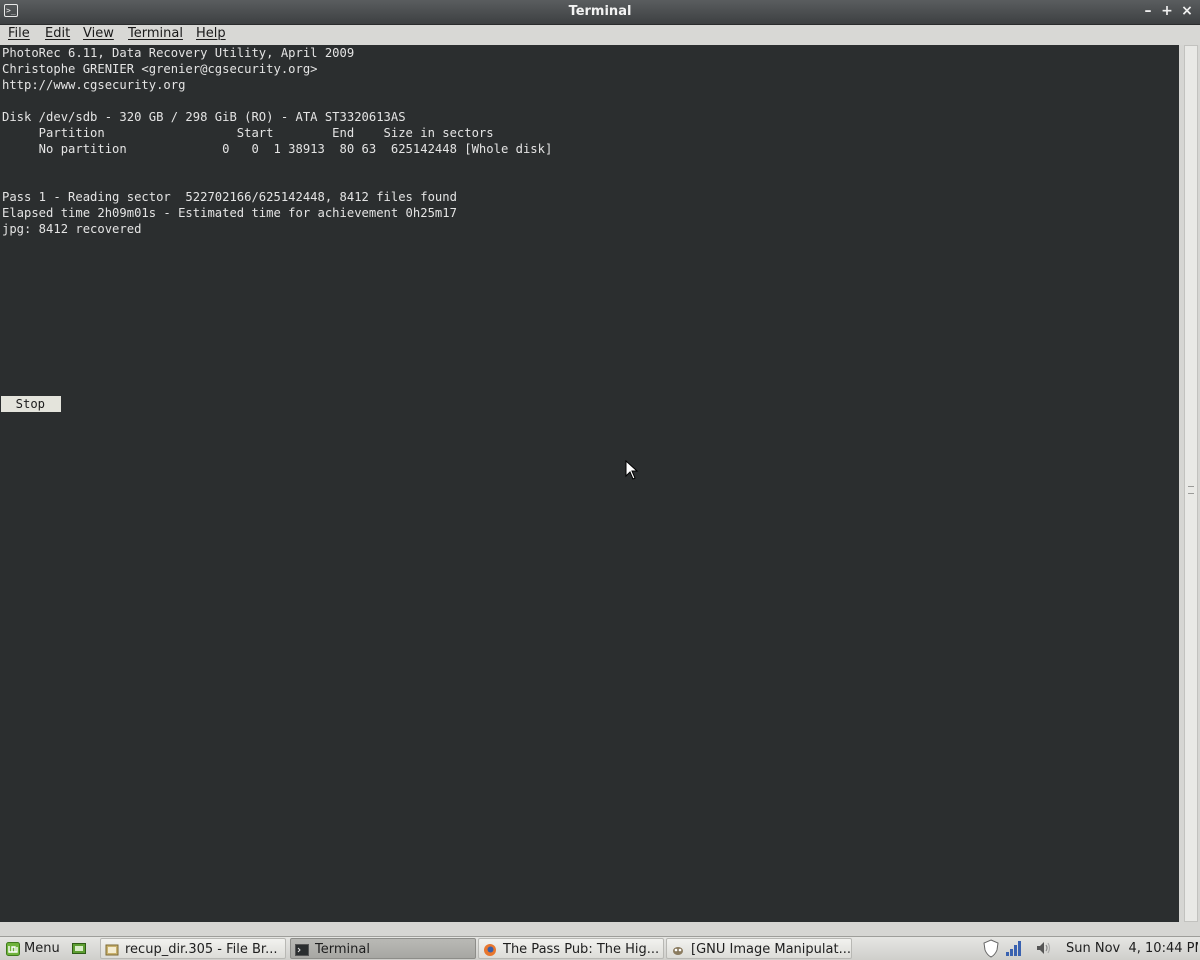 The height and width of the screenshot is (960, 1200). What do you see at coordinates (112, 949) in the screenshot?
I see `file-browser-icon` at bounding box center [112, 949].